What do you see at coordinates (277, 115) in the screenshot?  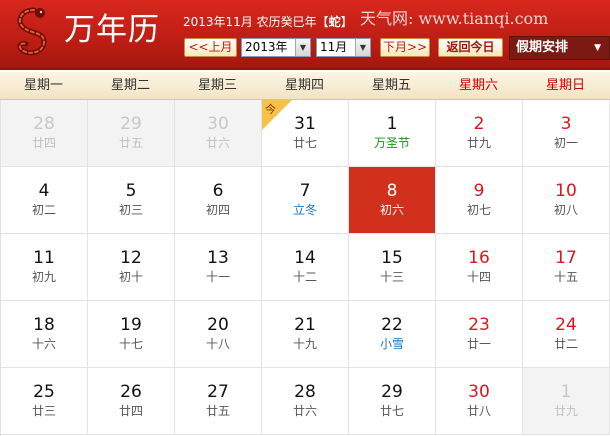 I see `today-corner-flag: 今` at bounding box center [277, 115].